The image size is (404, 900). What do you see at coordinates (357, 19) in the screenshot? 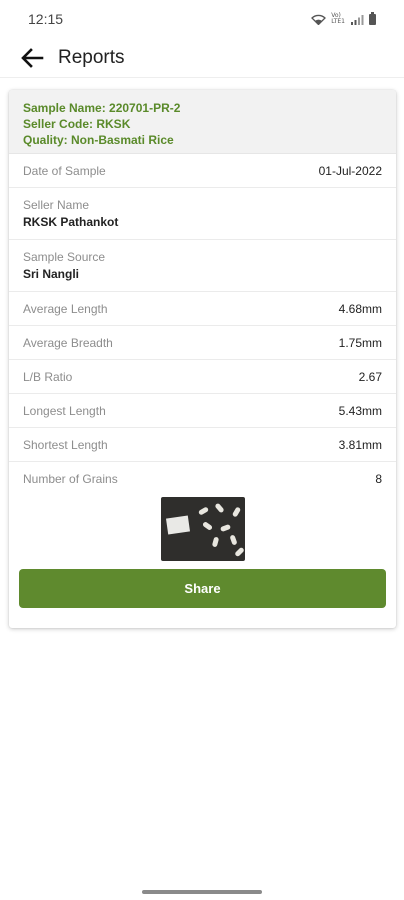
I see `signal-icon` at bounding box center [357, 19].